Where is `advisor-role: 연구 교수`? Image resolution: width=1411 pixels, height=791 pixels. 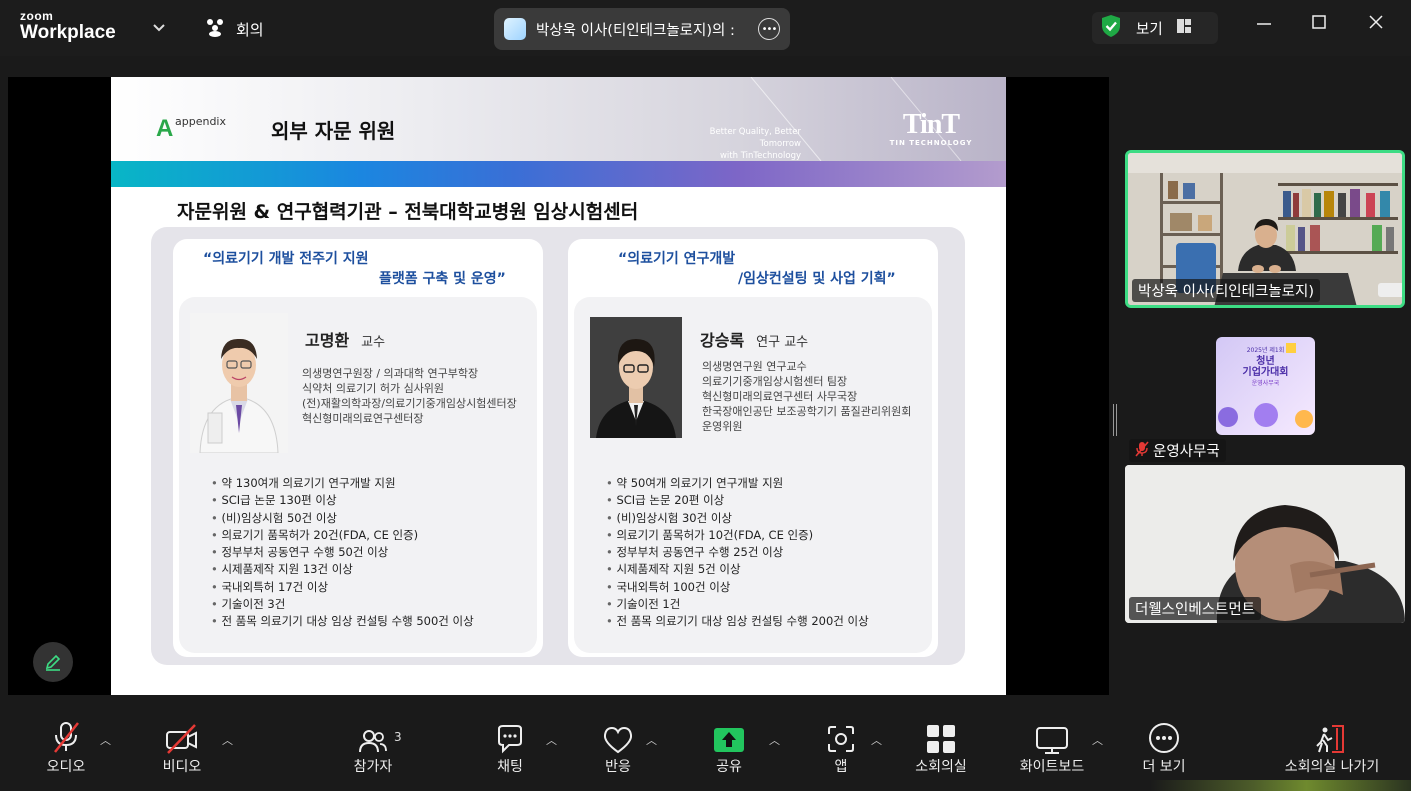 advisor-role: 연구 교수 is located at coordinates (782, 342).